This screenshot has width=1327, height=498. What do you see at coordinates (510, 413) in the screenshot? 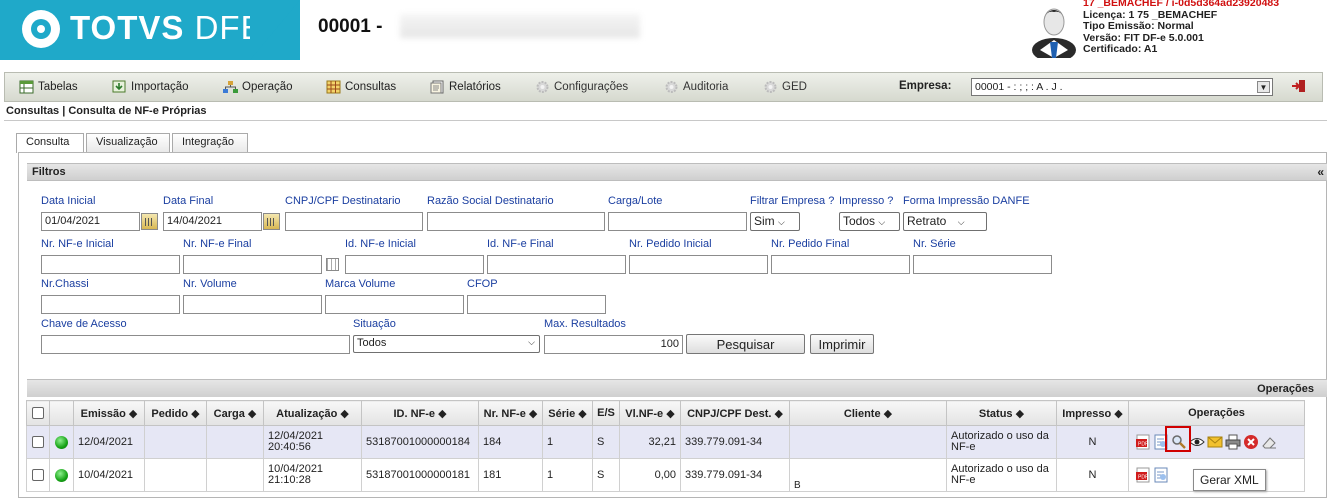
I see `col-nr-nfe: Nr. NF-e ◆` at bounding box center [510, 413].